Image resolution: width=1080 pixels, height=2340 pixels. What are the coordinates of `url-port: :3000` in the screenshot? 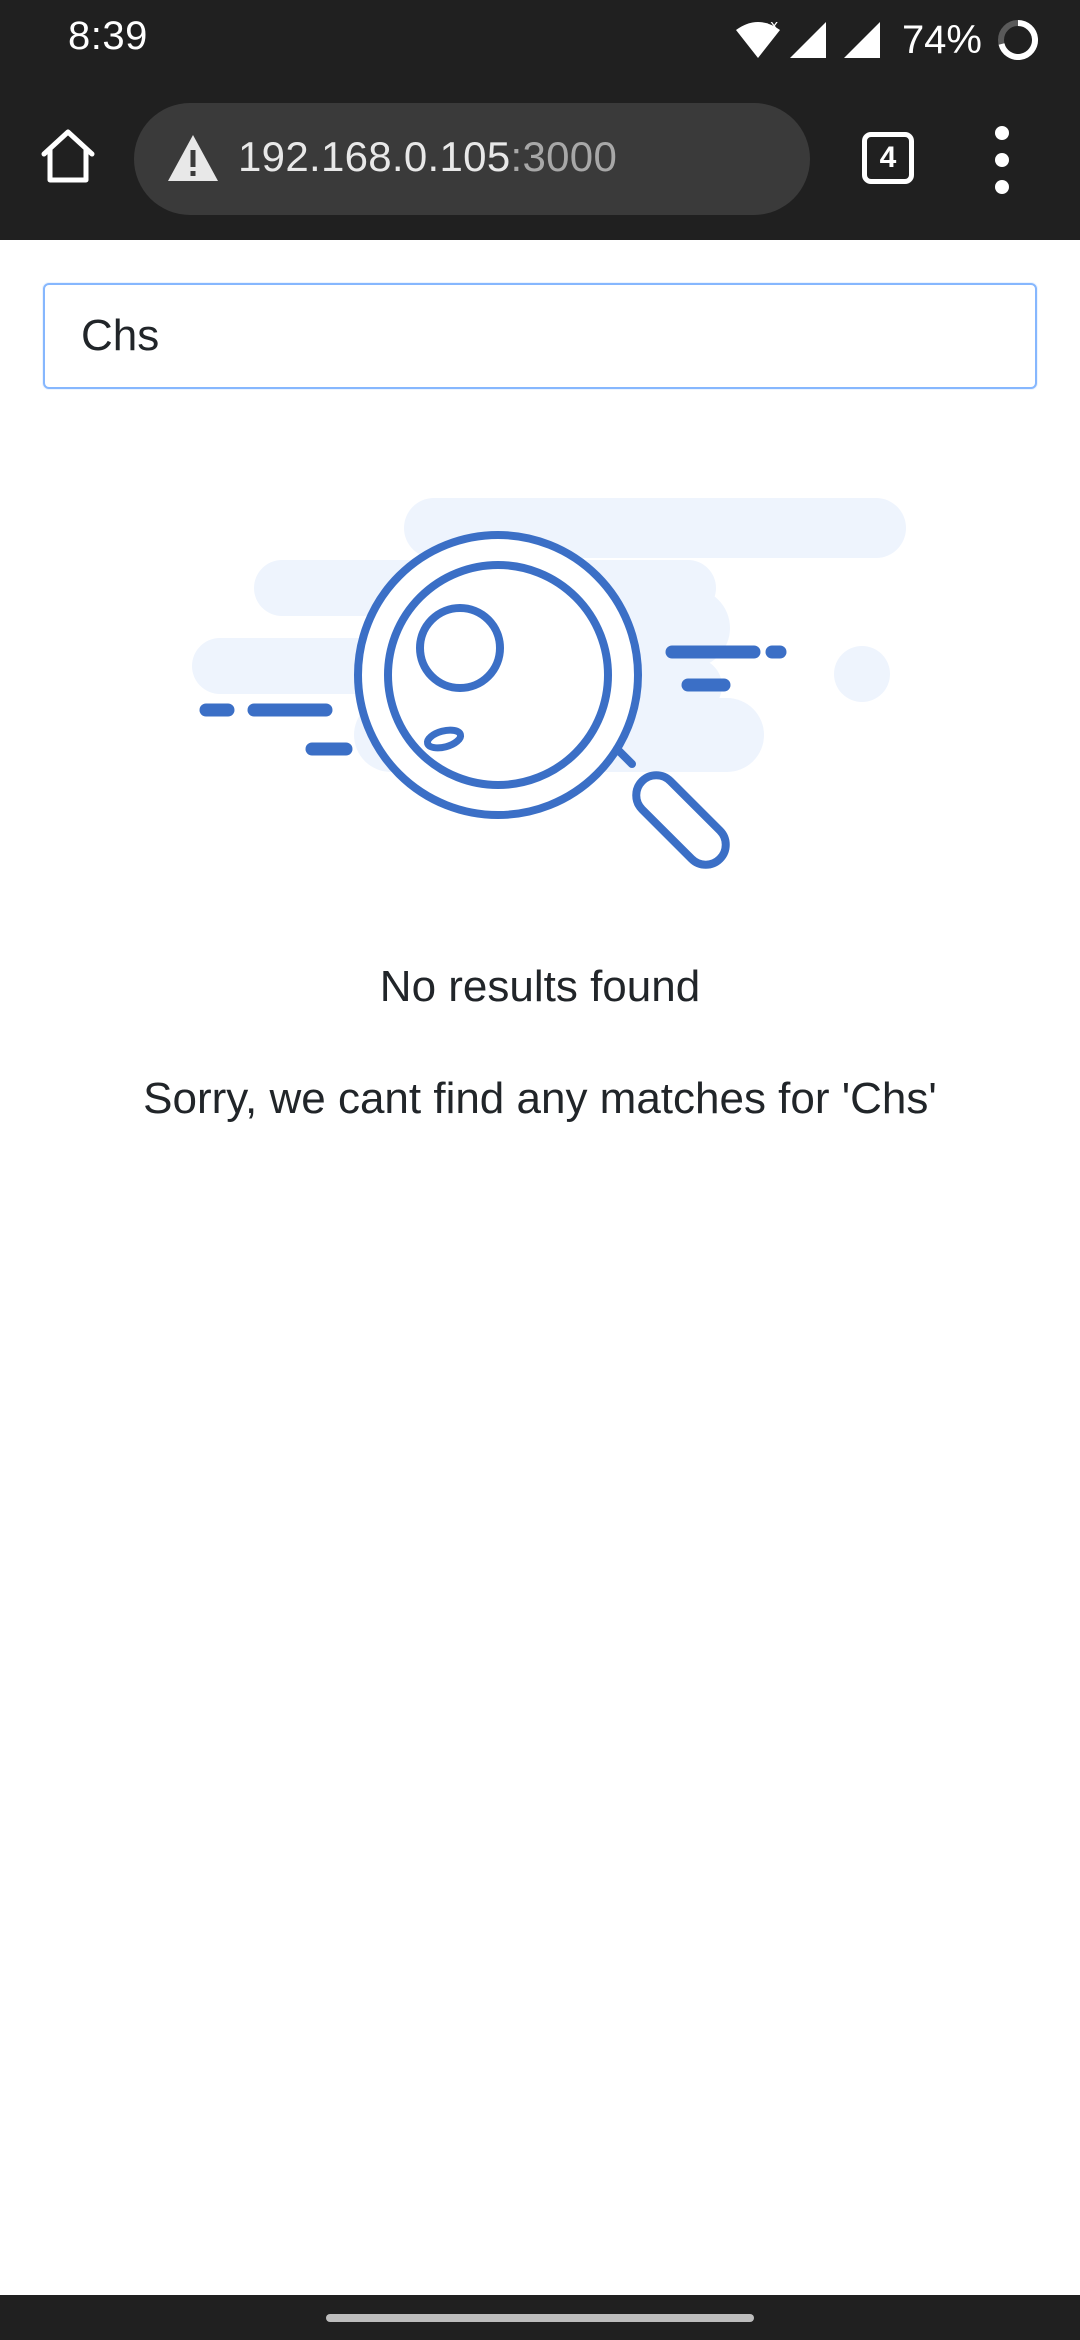 It's located at (564, 156).